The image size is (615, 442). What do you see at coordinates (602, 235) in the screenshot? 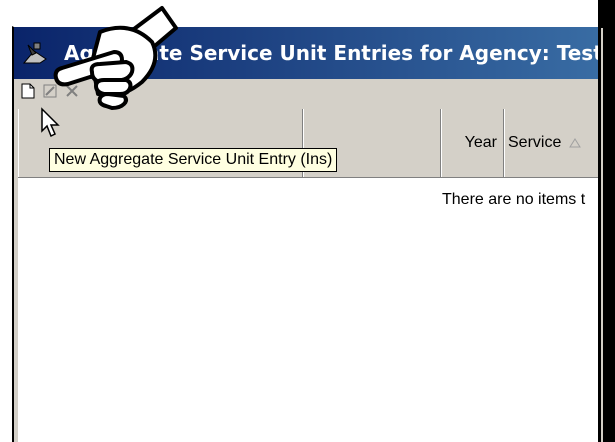
I see `window-frame` at bounding box center [602, 235].